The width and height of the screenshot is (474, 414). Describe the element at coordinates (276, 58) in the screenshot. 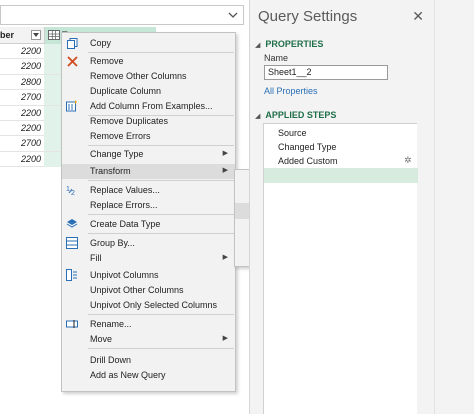

I see `name-label: Name` at that location.